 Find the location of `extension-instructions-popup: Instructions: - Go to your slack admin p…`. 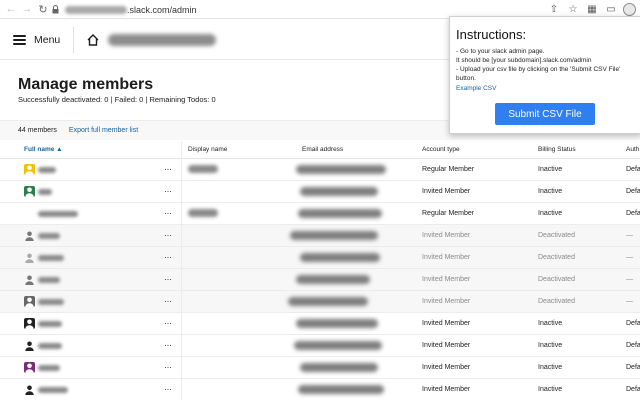

extension-instructions-popup: Instructions: - Go to your slack admin p… is located at coordinates (544, 75).